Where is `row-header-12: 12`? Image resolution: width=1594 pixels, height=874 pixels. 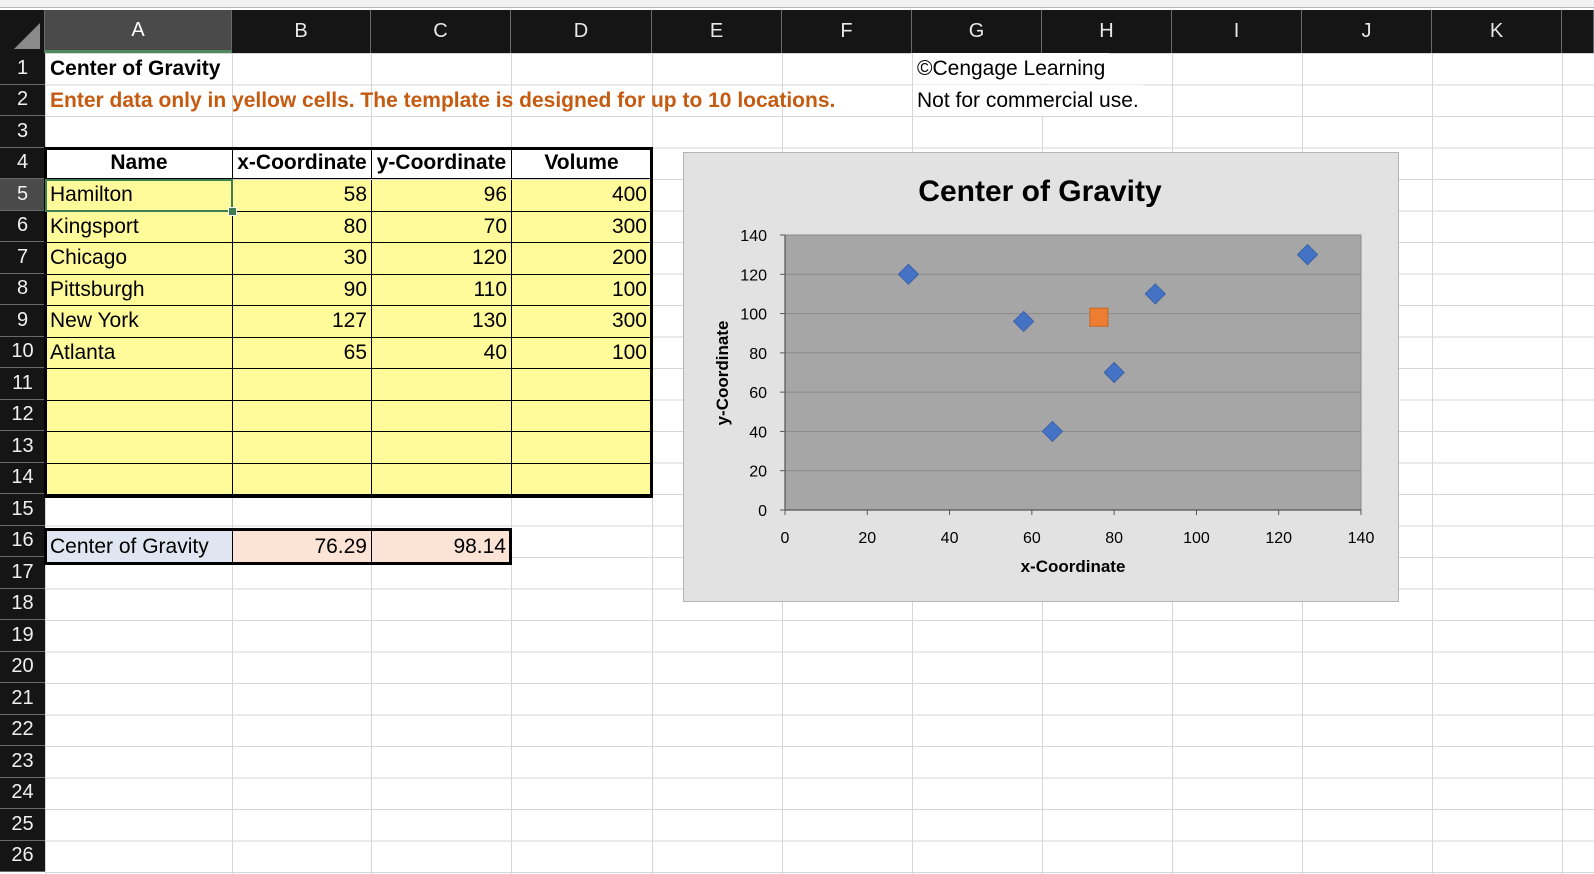 row-header-12: 12 is located at coordinates (22, 415).